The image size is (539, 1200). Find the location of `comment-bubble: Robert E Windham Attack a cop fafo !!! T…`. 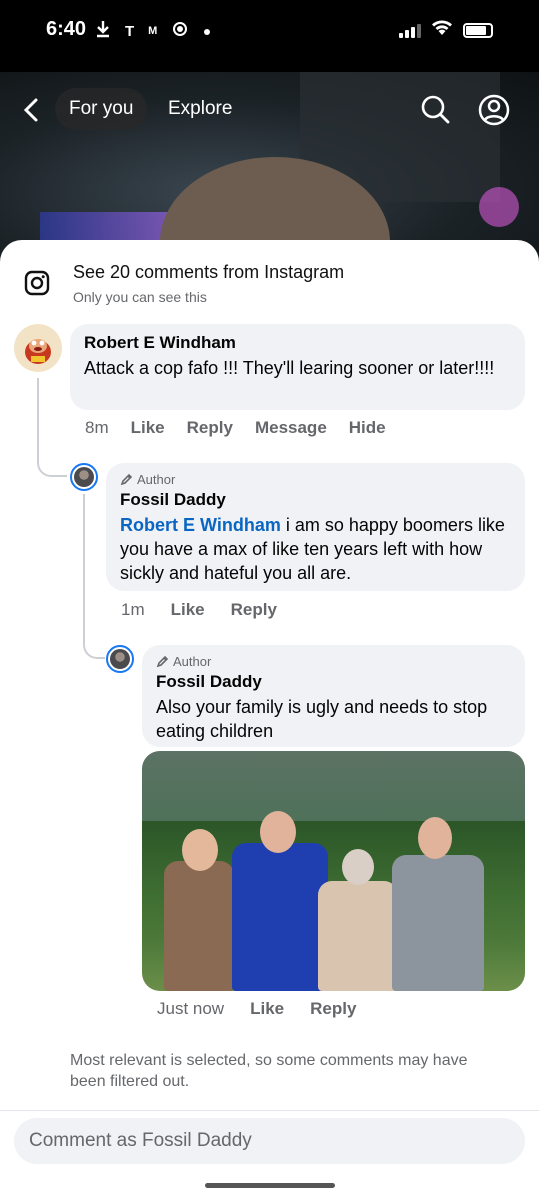

comment-bubble: Robert E Windham Attack a cop fafo !!! T… is located at coordinates (297, 367).